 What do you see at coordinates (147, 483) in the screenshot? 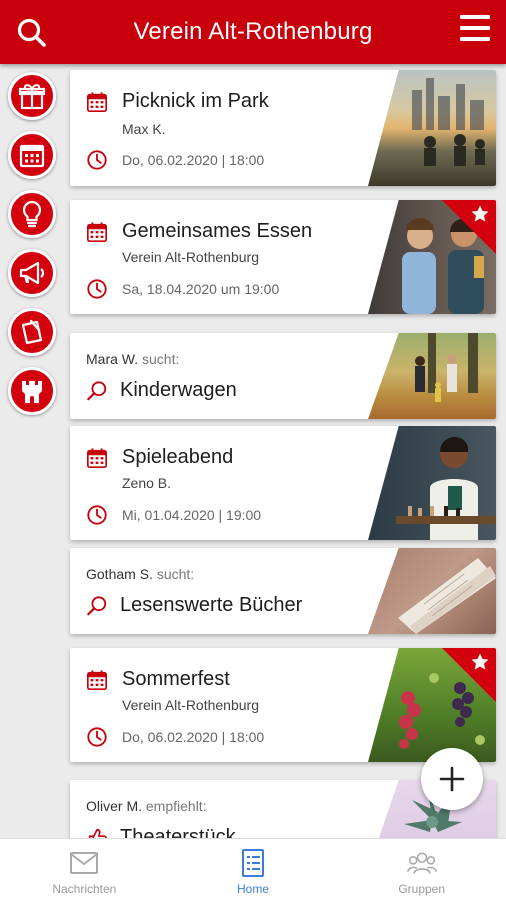
I see `event-author: Zeno B.` at bounding box center [147, 483].